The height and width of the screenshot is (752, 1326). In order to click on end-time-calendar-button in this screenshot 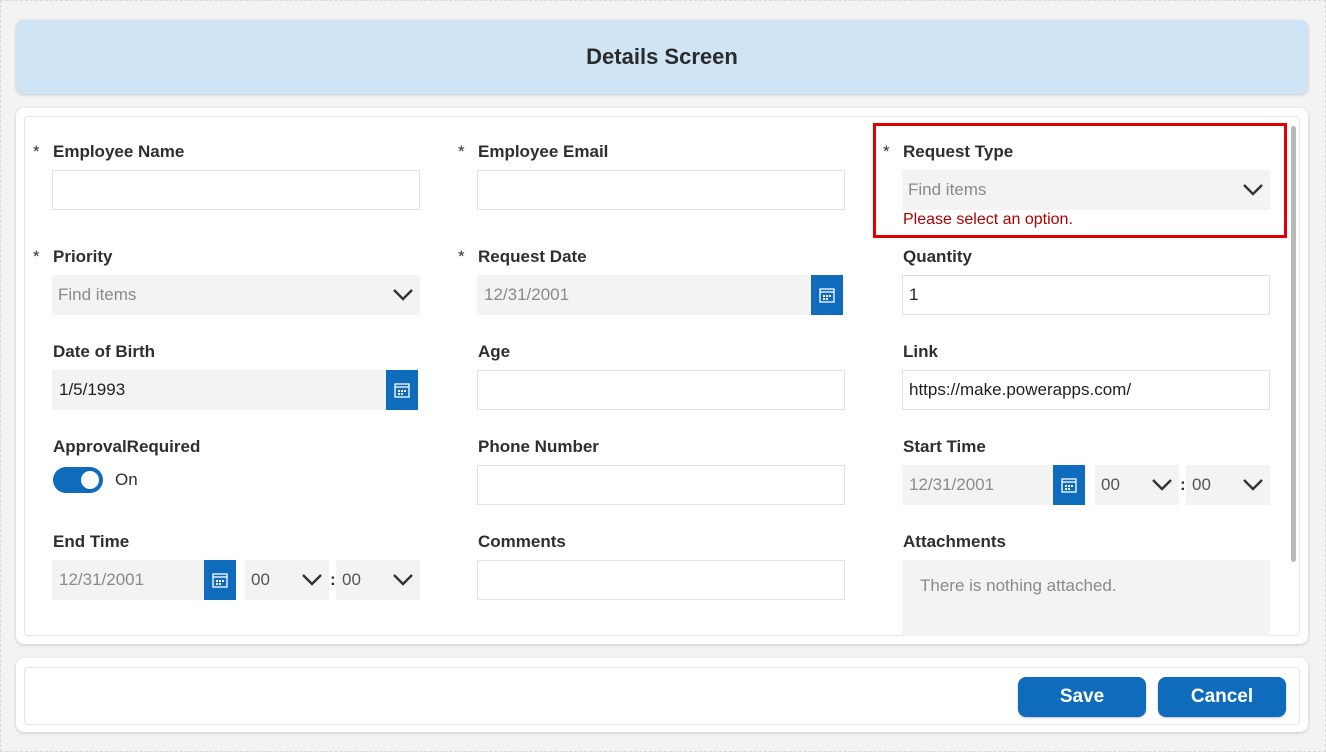, I will do `click(220, 580)`.